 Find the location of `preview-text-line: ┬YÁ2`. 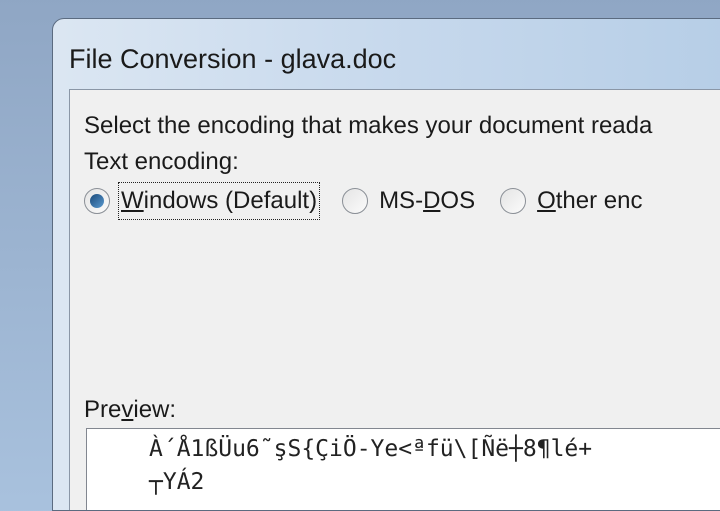

preview-text-line: ┬YÁ2 is located at coordinates (176, 481).